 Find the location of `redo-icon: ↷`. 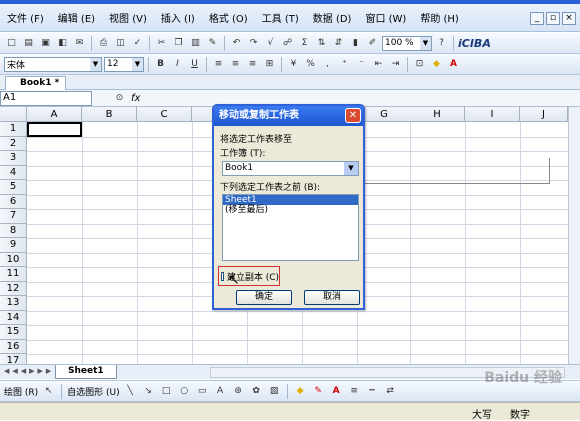

redo-icon: ↷ is located at coordinates (253, 43).